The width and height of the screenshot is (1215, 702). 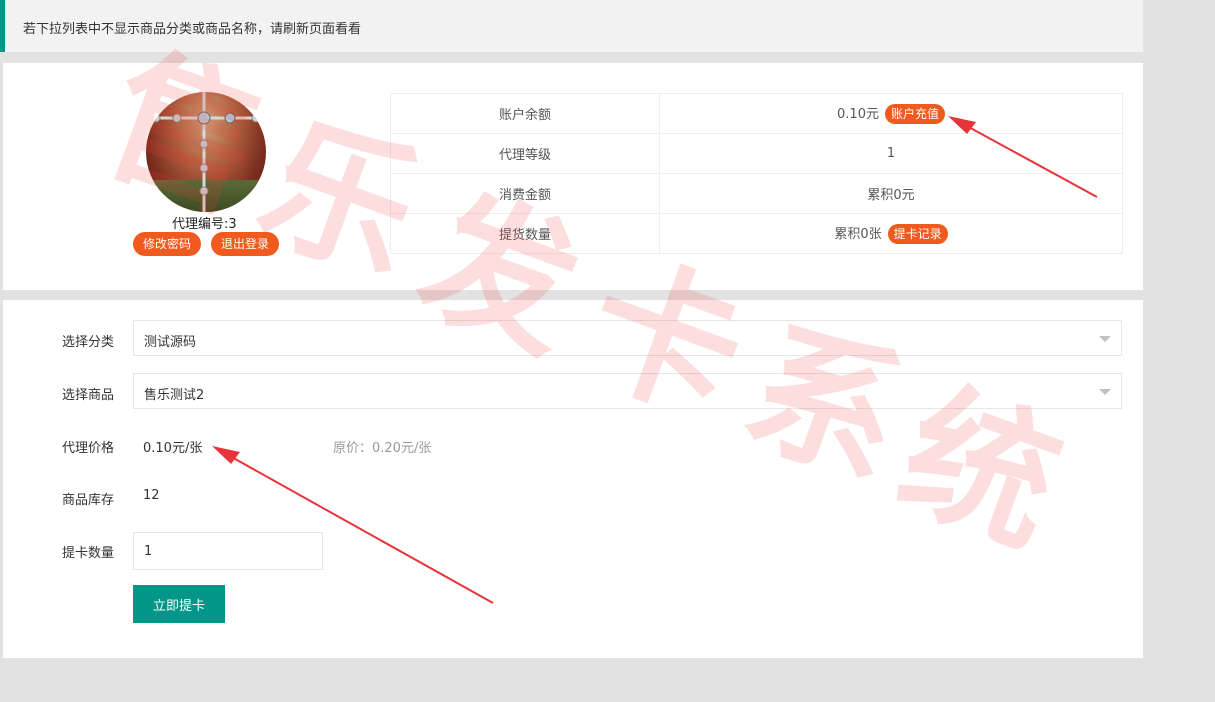 What do you see at coordinates (571, 26) in the screenshot?
I see `notice-bar: 若下拉列表中不显示商品分类或商品名称，请刷新页面看看` at bounding box center [571, 26].